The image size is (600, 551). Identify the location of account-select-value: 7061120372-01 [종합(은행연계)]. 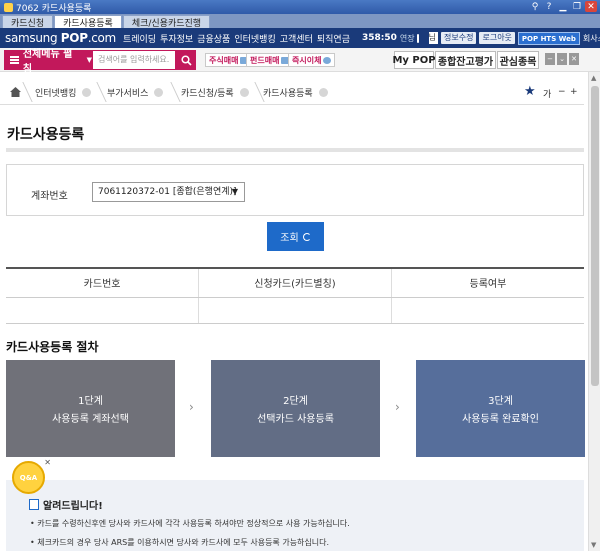
(167, 192).